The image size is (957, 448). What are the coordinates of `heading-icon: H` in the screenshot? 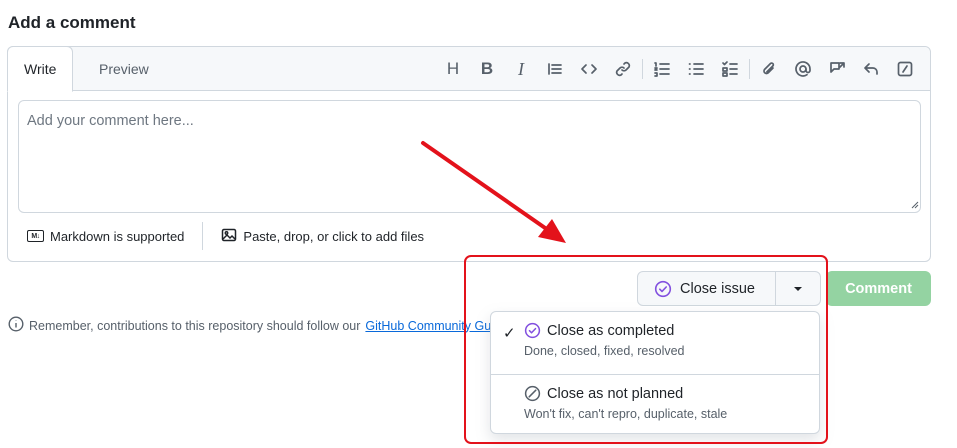 It's located at (453, 68).